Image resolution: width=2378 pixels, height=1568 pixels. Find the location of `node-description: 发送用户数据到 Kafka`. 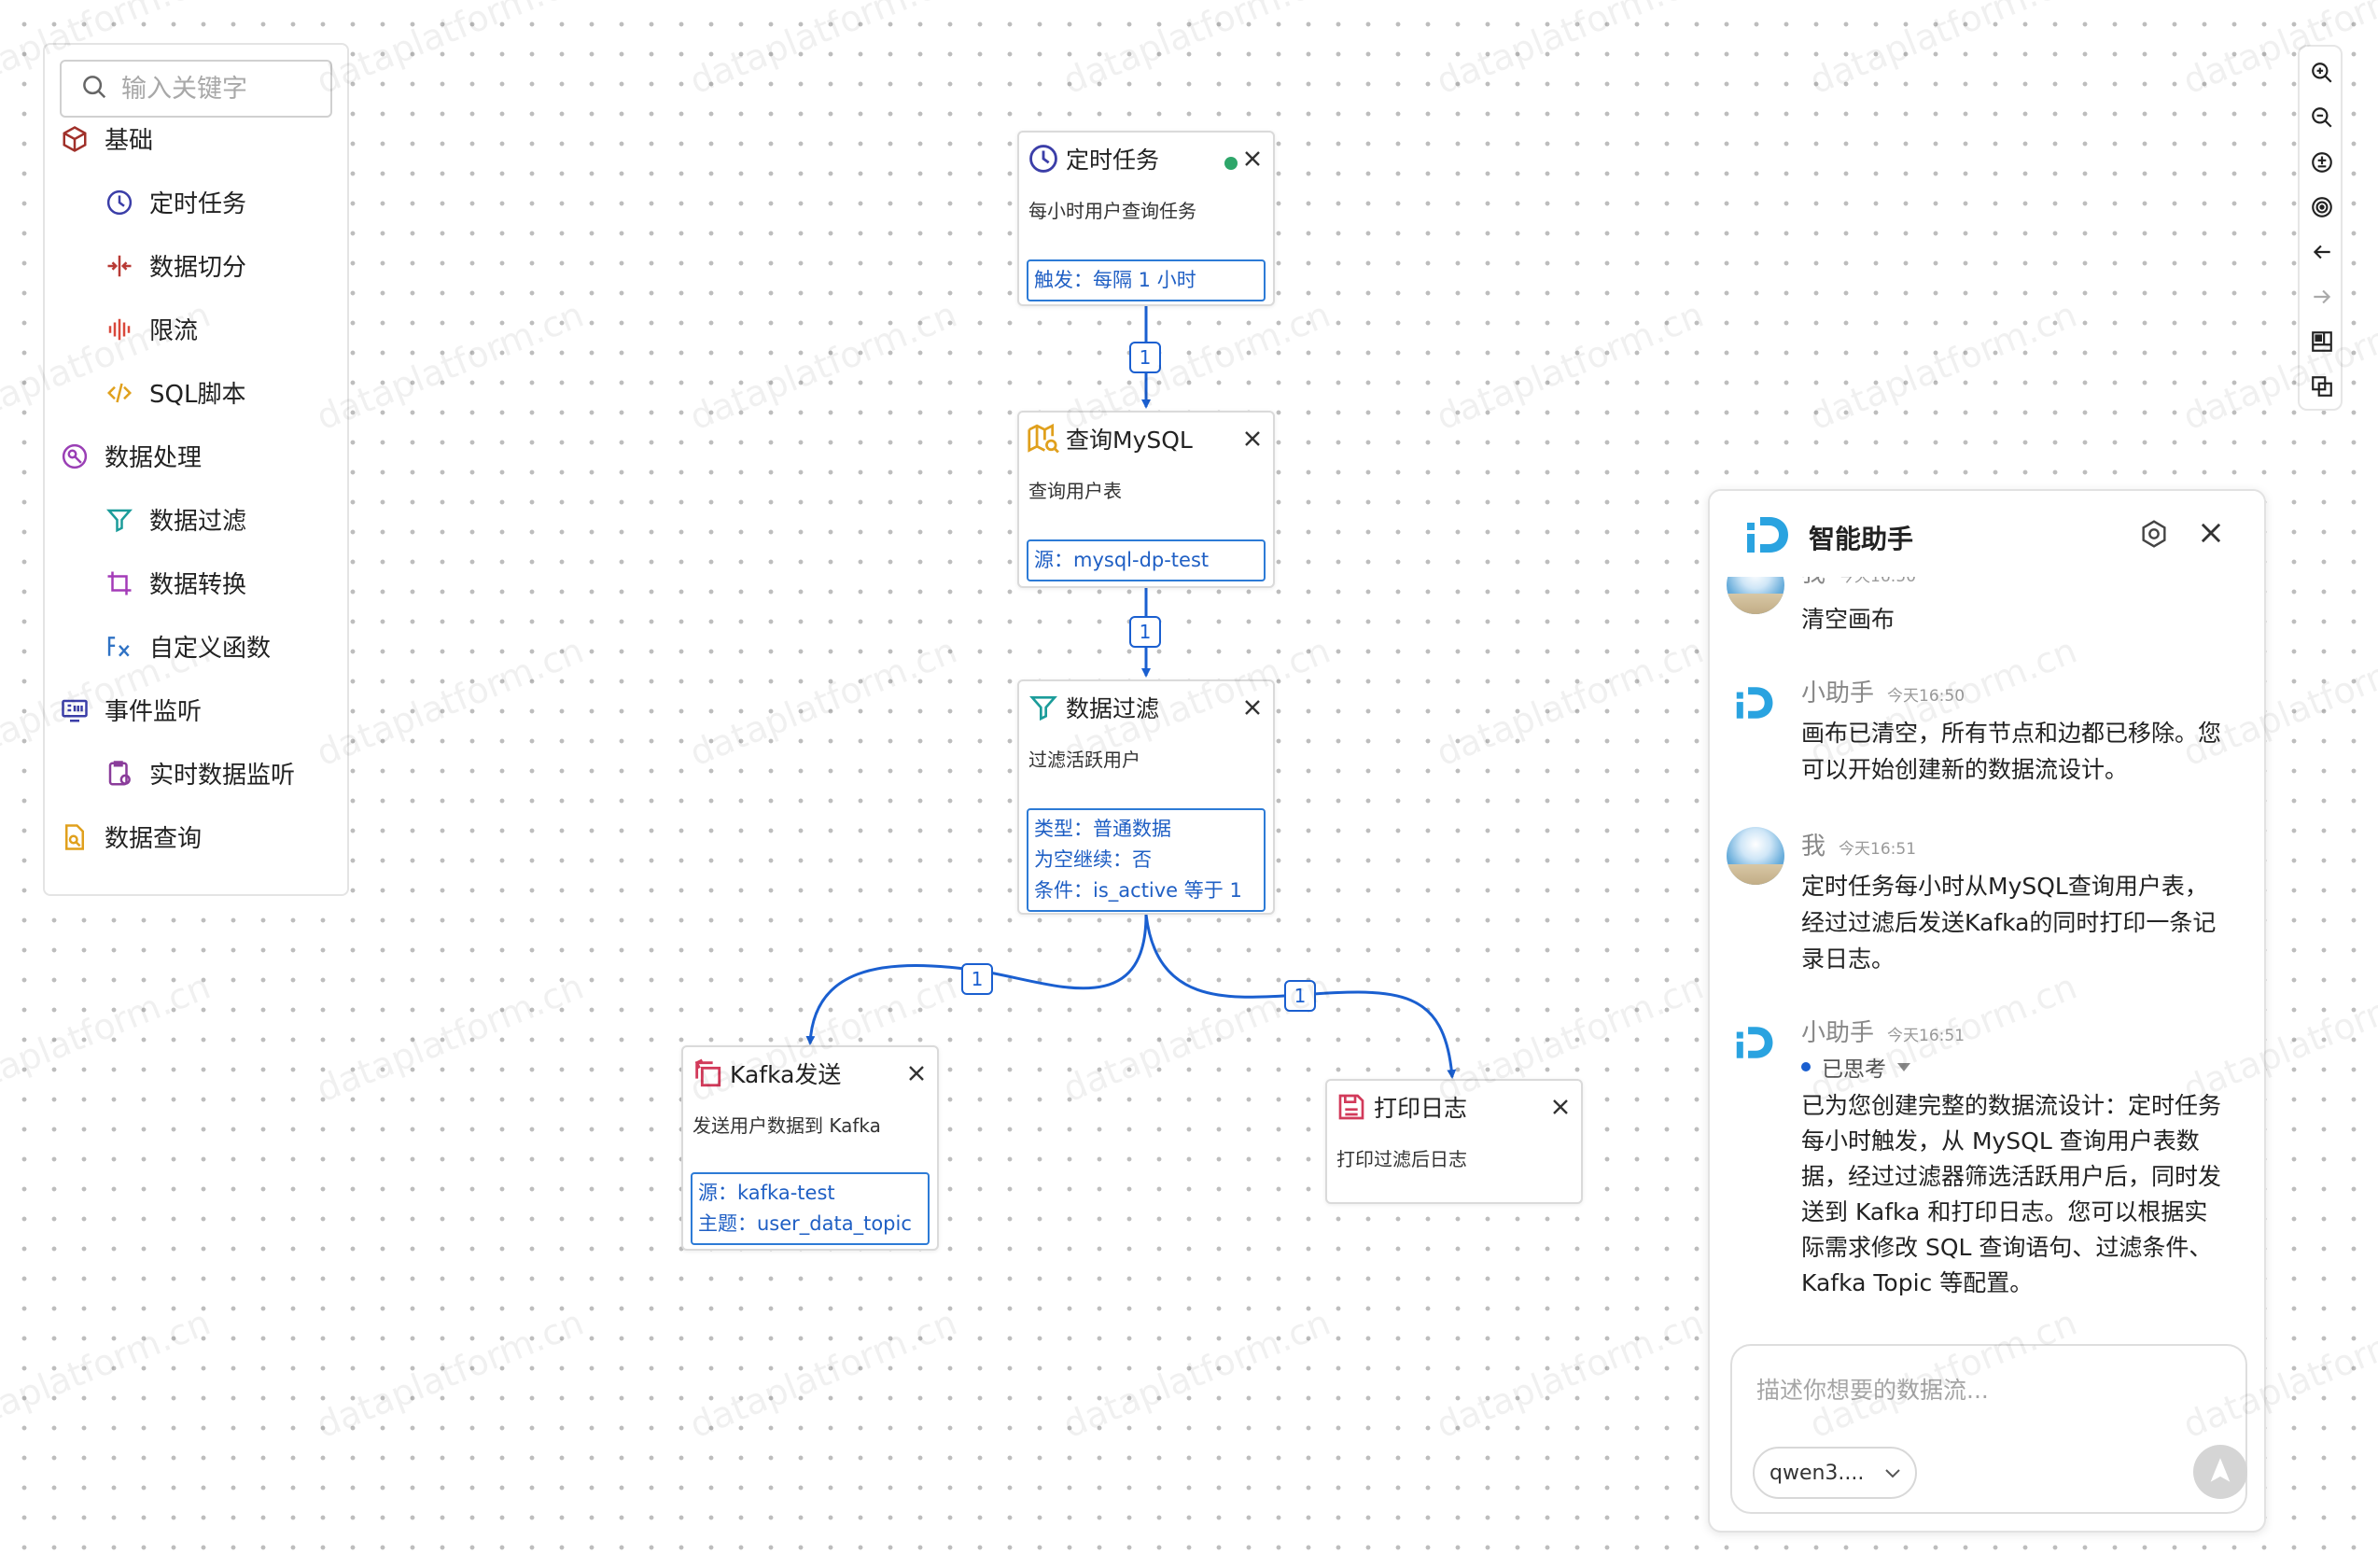

node-description: 发送用户数据到 Kafka is located at coordinates (786, 1125).